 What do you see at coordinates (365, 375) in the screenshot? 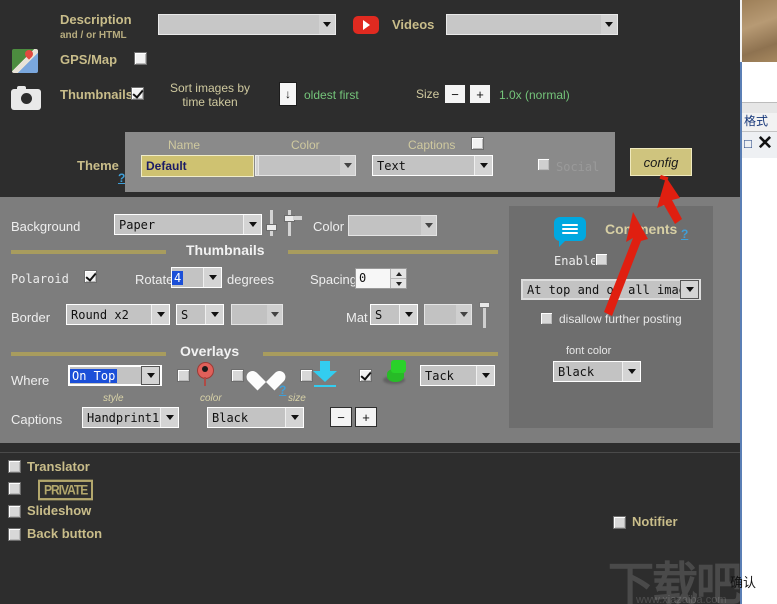
I see `tack-overlay-checkbox` at bounding box center [365, 375].